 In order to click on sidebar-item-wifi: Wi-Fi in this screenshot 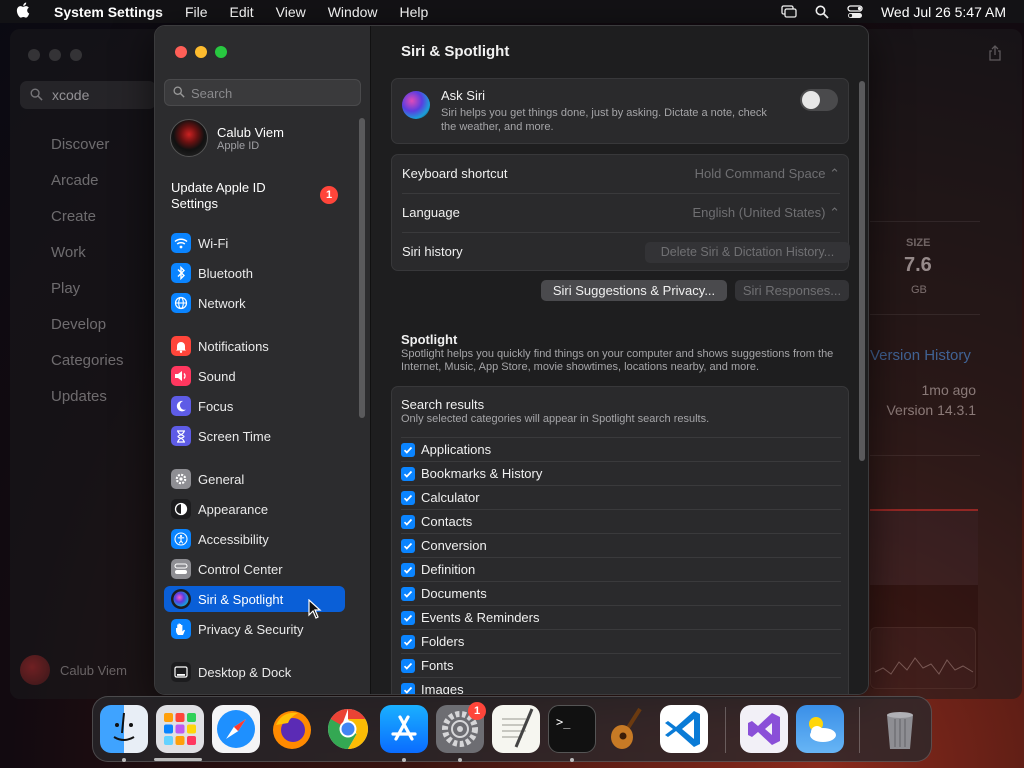, I will do `click(254, 243)`.